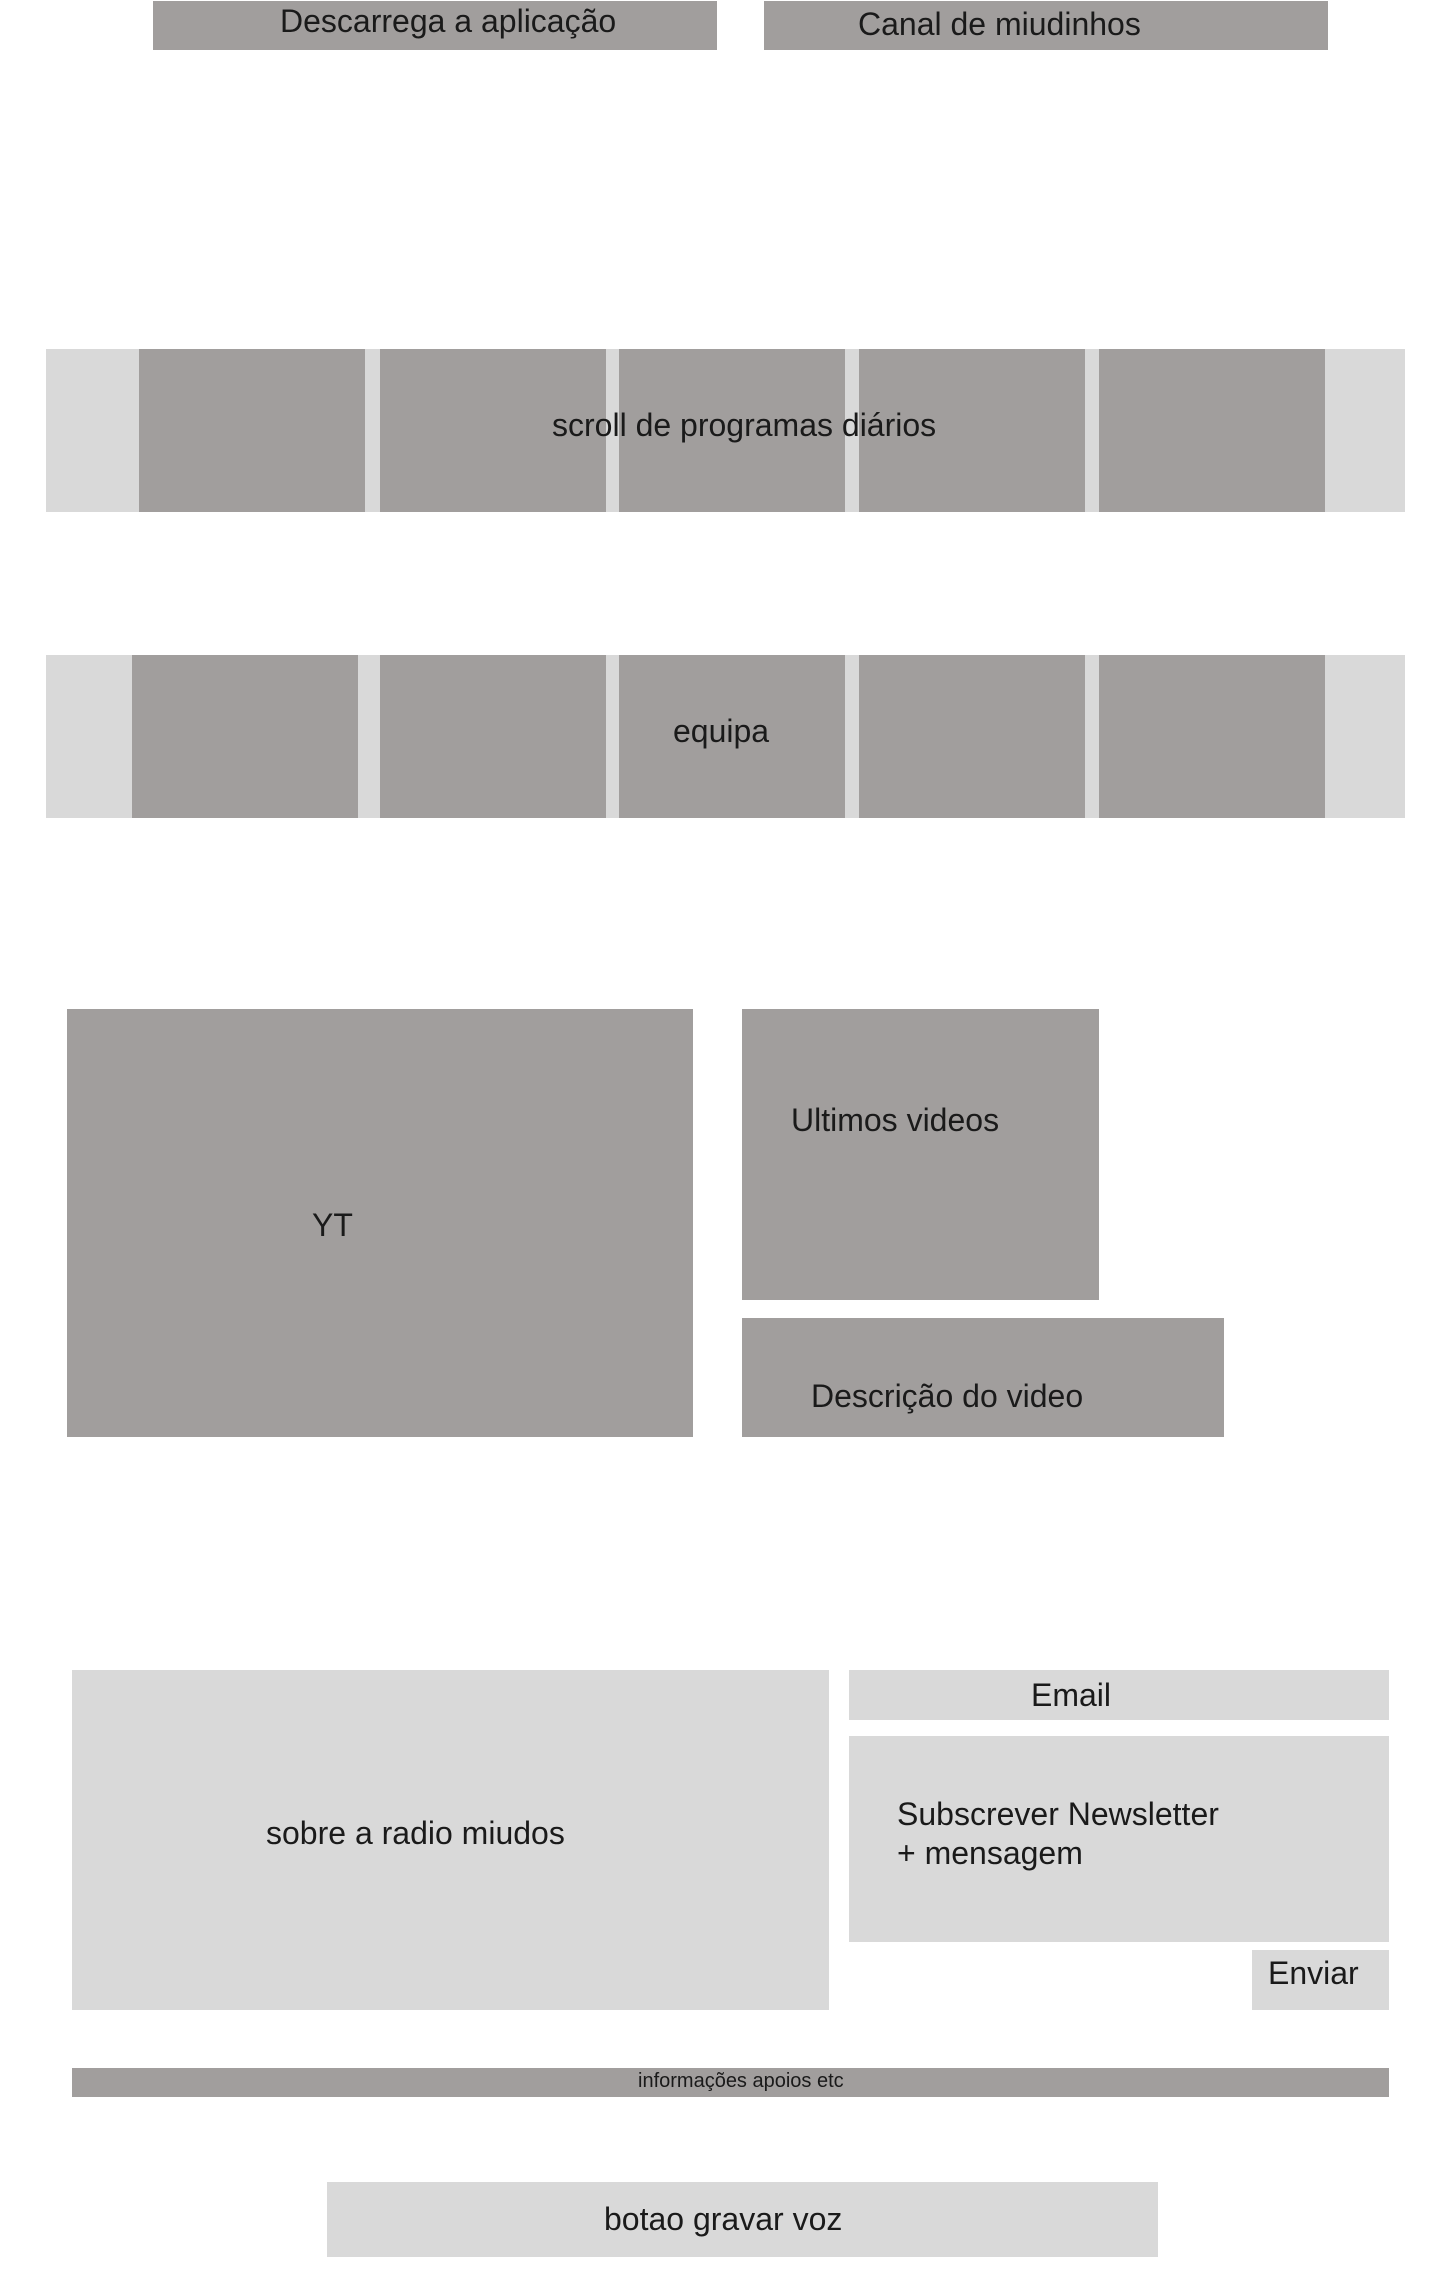 This screenshot has width=1440, height=2282. I want to click on newsletter-message-field: Subscrever Newsletter + mensagem, so click(1119, 1839).